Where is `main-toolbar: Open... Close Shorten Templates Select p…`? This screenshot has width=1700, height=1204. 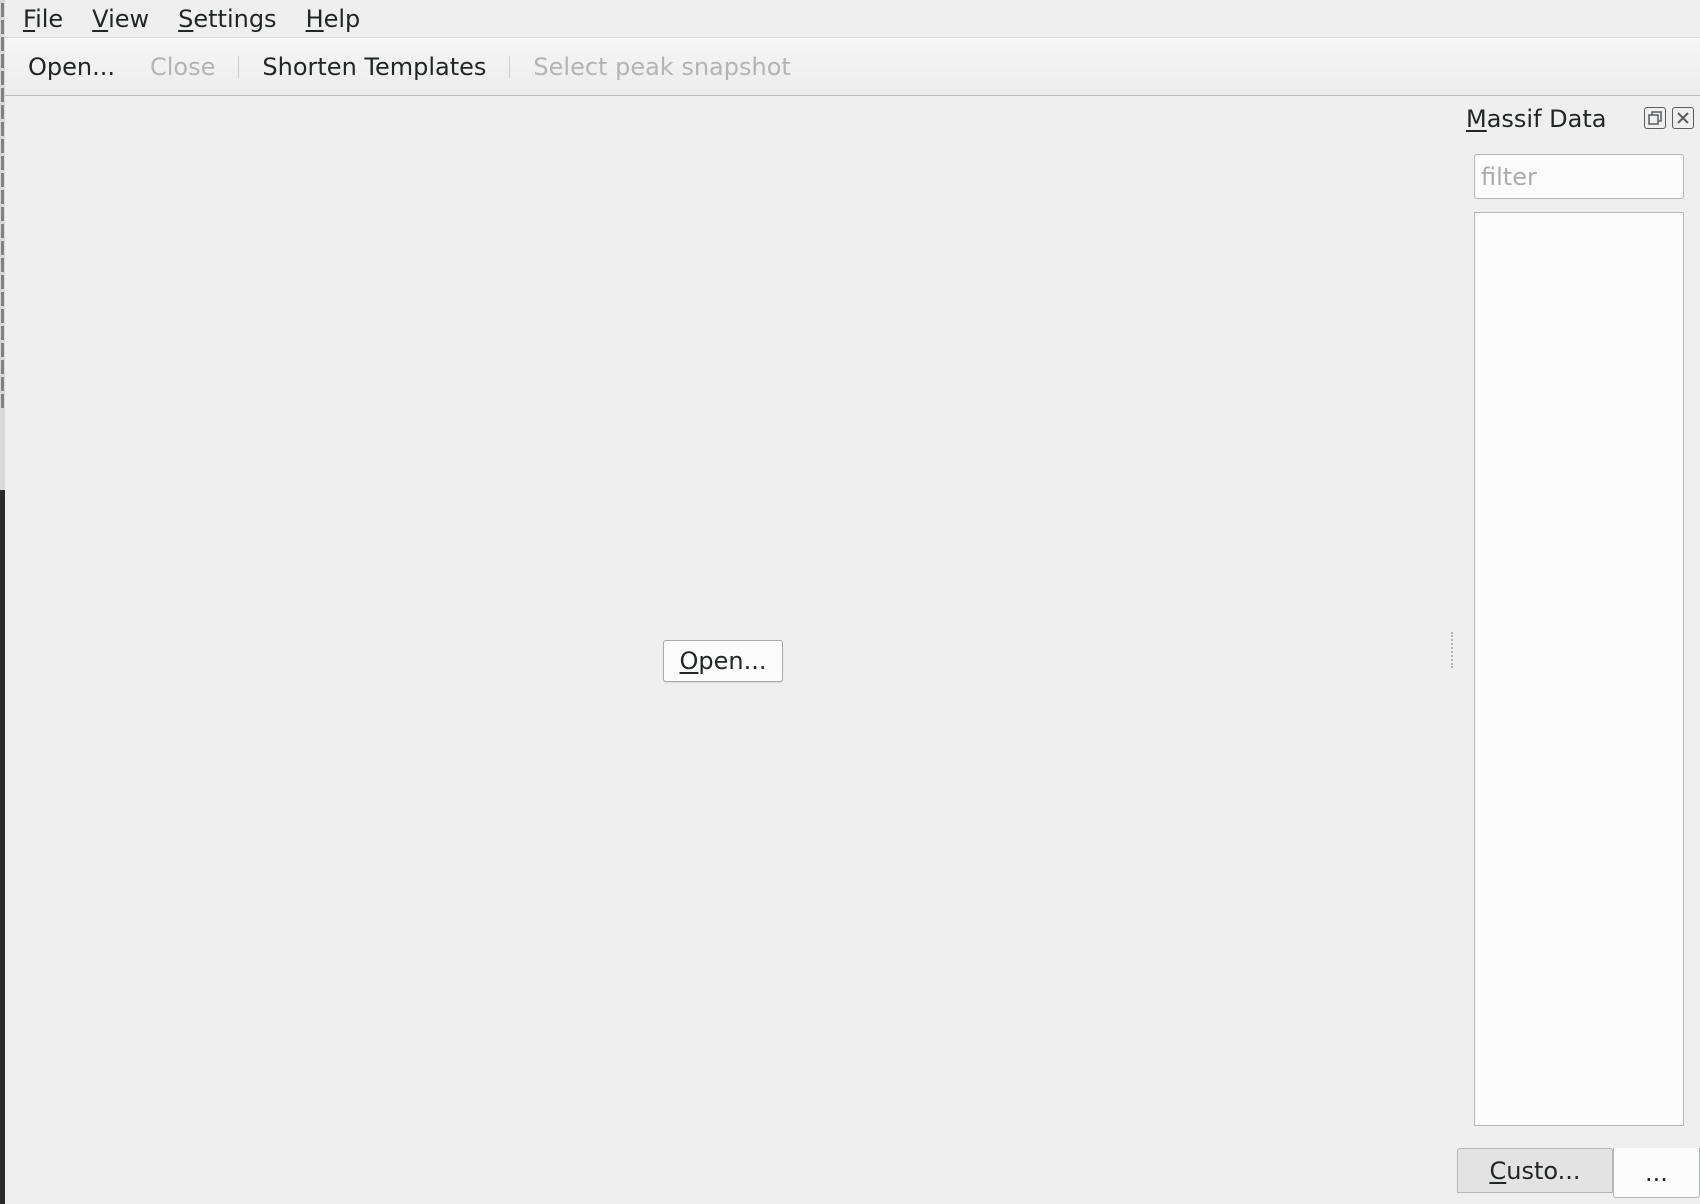
main-toolbar: Open... Close Shorten Templates Select p… is located at coordinates (852, 66).